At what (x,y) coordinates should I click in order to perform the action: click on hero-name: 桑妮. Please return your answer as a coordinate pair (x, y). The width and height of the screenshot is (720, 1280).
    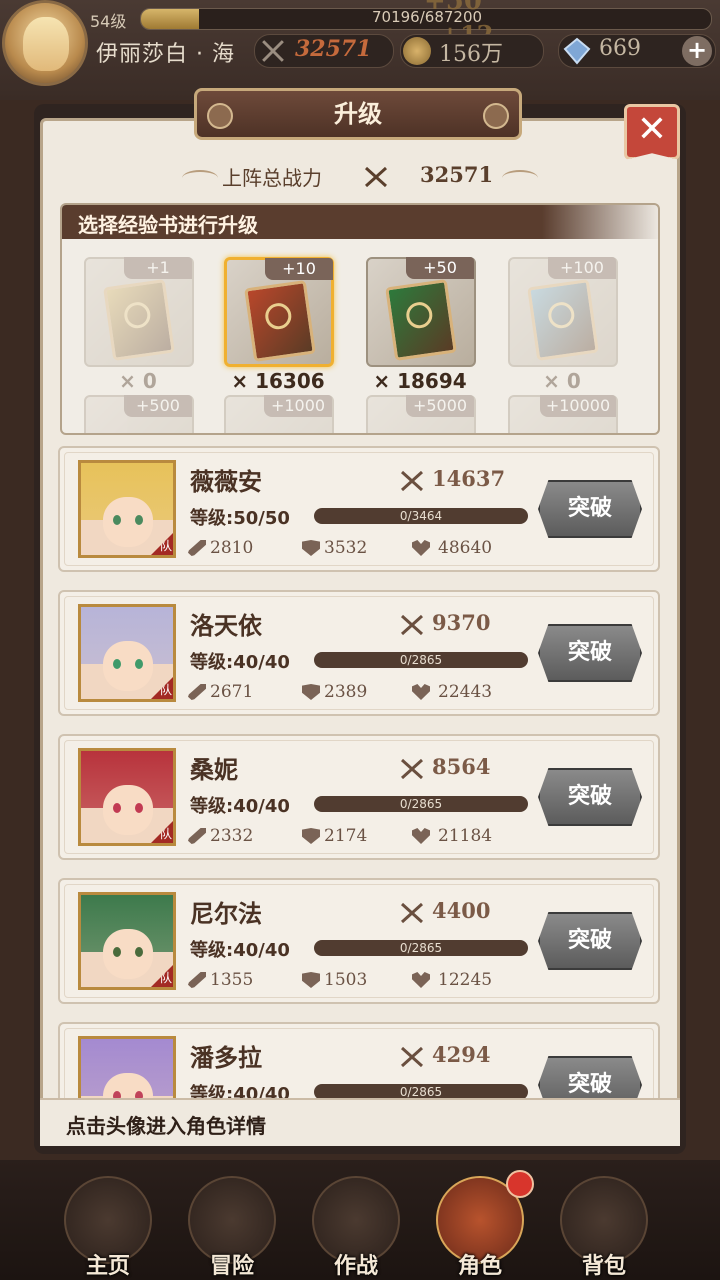
    Looking at the image, I should click on (214, 770).